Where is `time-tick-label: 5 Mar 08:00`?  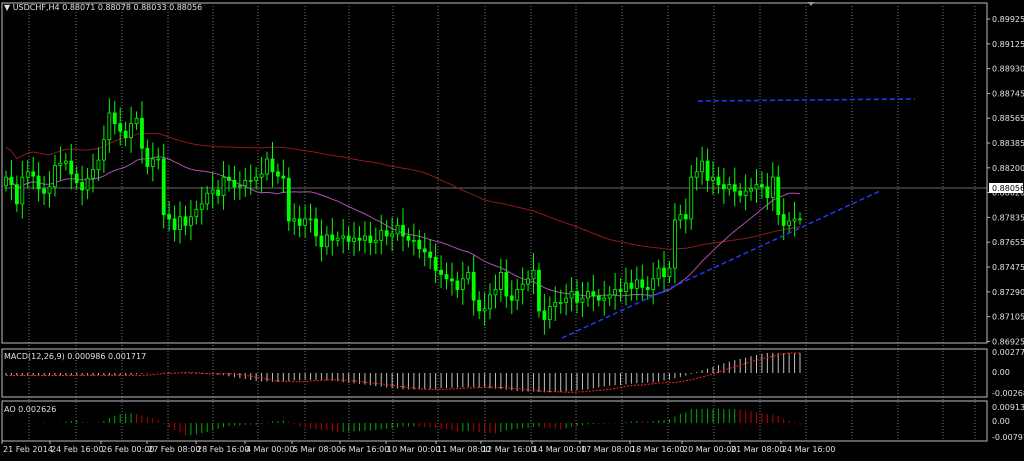
time-tick-label: 5 Mar 08:00 is located at coordinates (317, 449).